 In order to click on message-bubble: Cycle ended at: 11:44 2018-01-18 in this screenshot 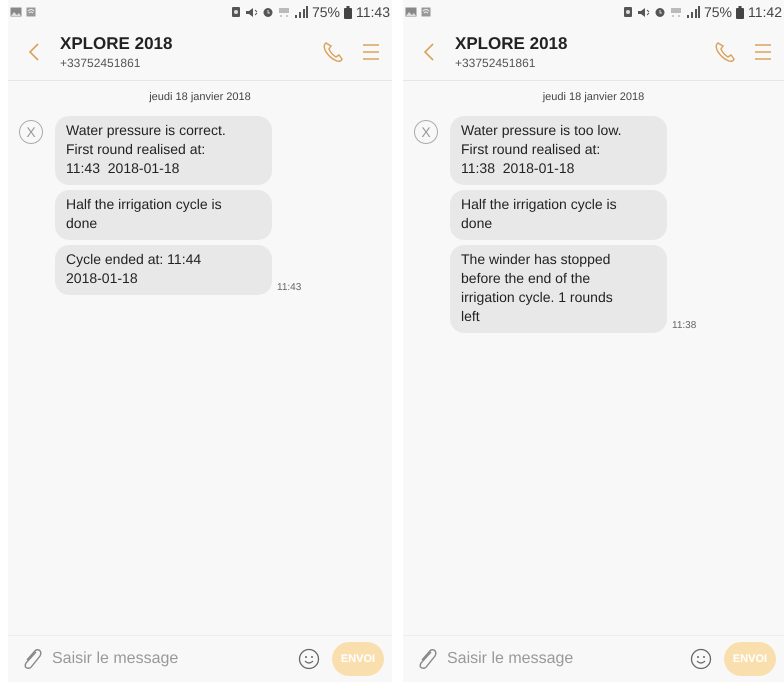, I will do `click(163, 270)`.